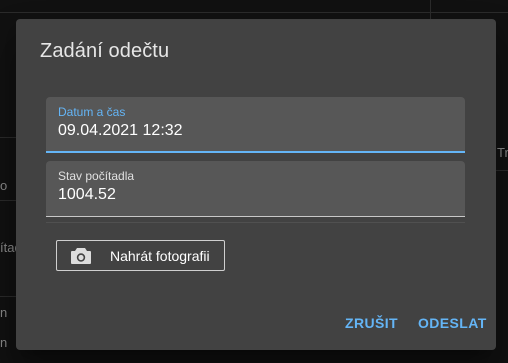  Describe the element at coordinates (4, 185) in the screenshot. I see `bg-cell-text: o` at that location.